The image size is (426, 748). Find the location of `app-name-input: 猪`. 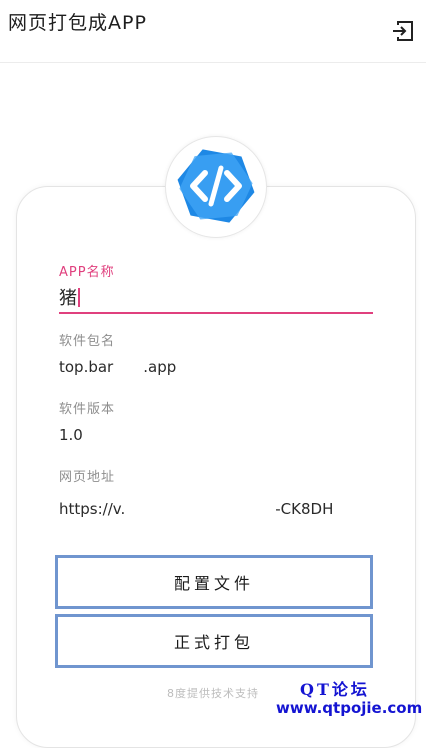

app-name-input: 猪 is located at coordinates (68, 298).